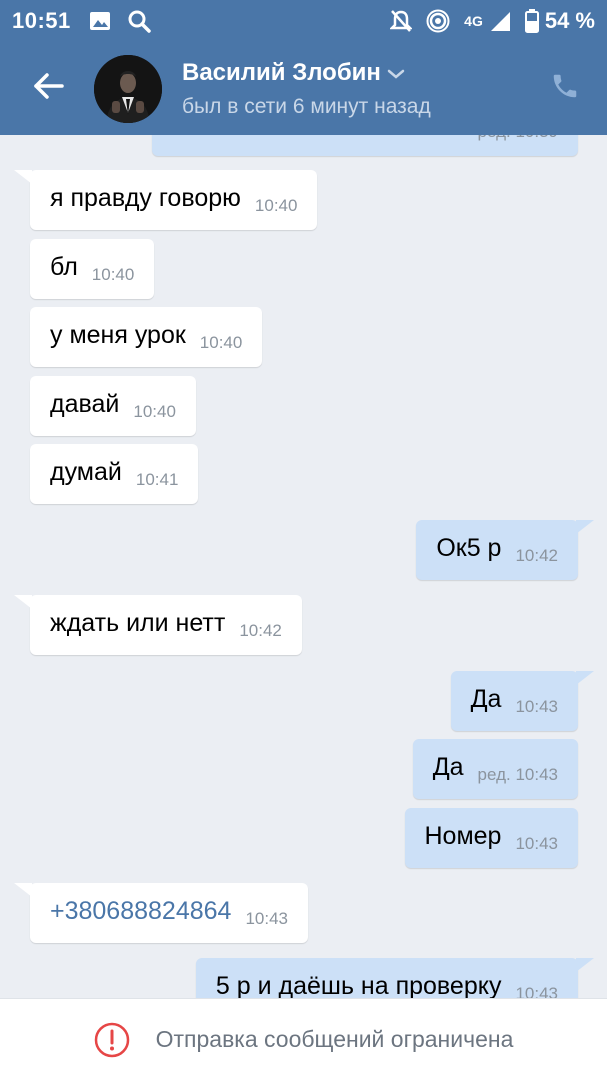  Describe the element at coordinates (128, 88) in the screenshot. I see `avatar` at that location.